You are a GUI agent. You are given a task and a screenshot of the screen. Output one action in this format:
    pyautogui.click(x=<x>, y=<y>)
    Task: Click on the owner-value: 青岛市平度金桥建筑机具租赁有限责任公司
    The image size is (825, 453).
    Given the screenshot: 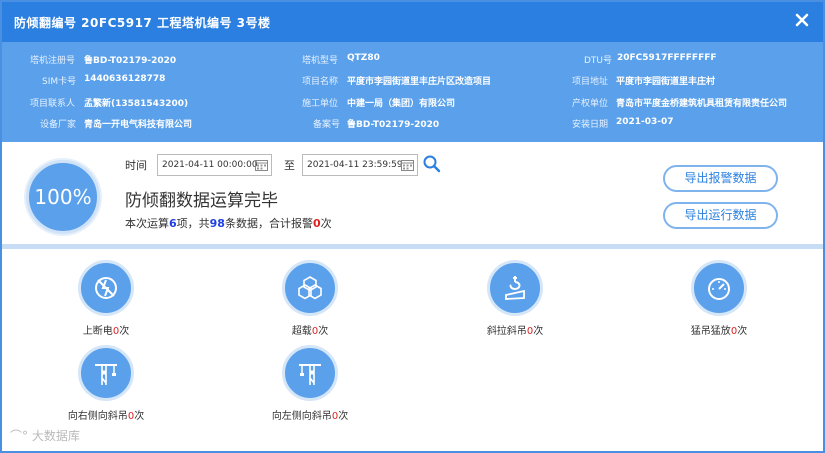 What is the action you would take?
    pyautogui.click(x=702, y=104)
    